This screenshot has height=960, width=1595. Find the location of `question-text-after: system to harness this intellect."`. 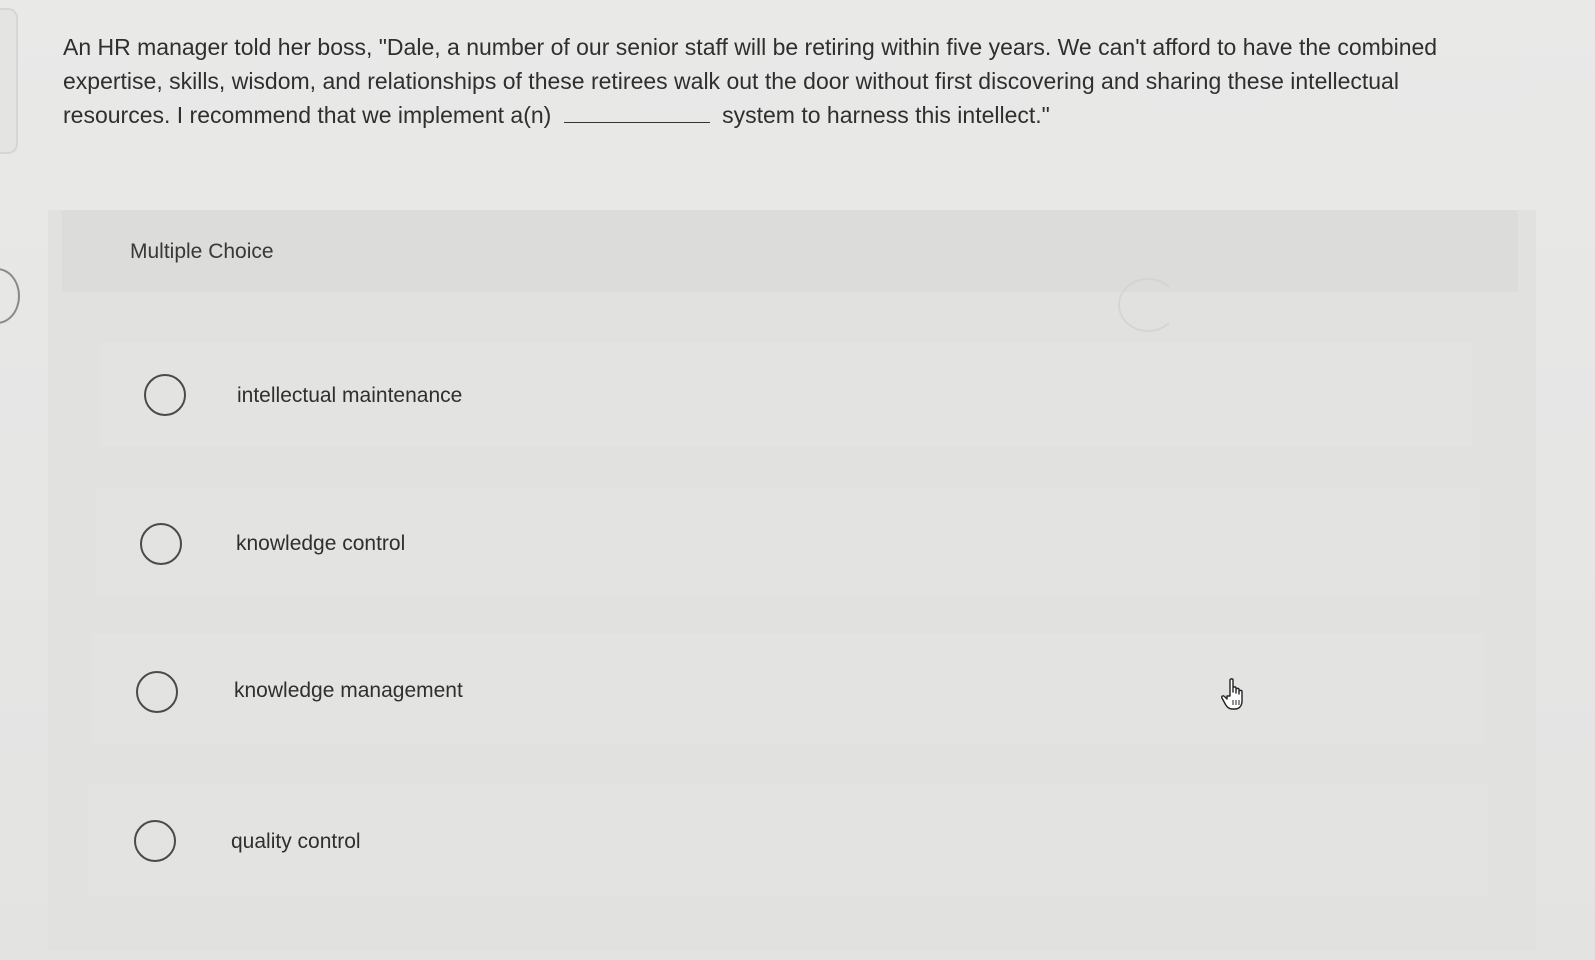

question-text-after: system to harness this intellect." is located at coordinates (886, 115).